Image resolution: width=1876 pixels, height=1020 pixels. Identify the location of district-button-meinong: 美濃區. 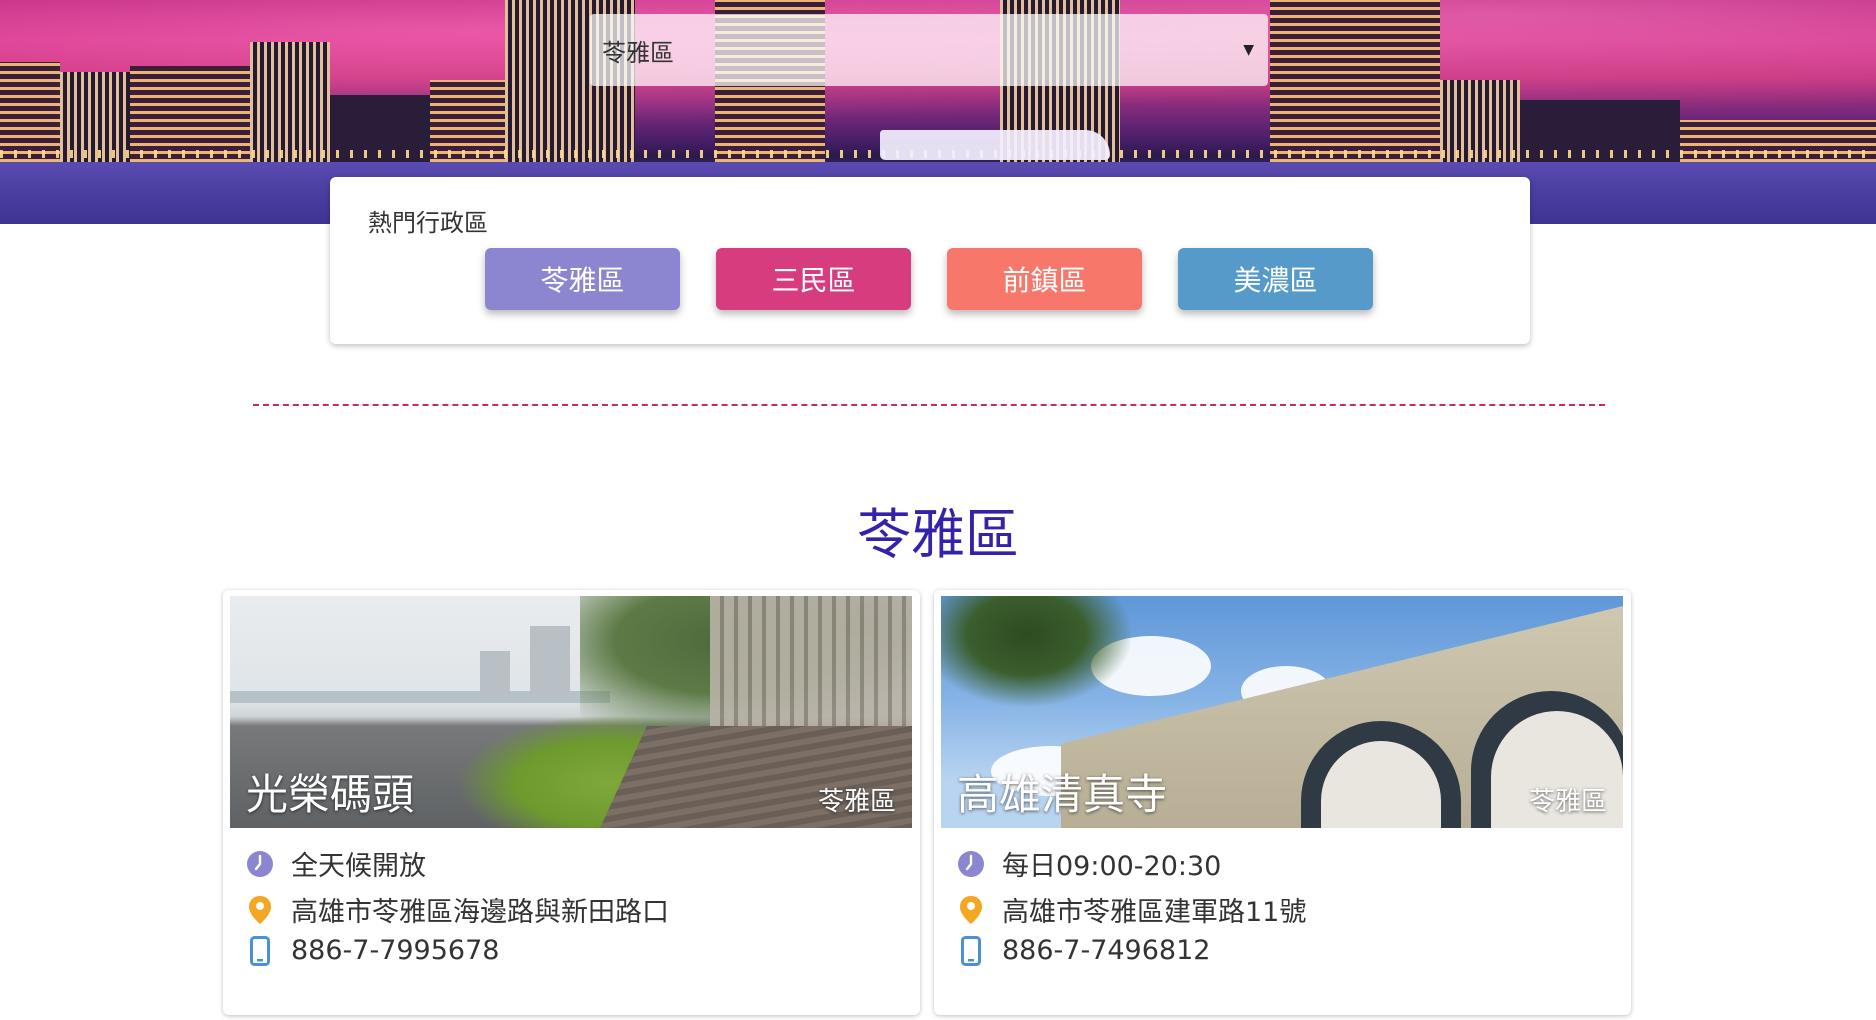
(1275, 279).